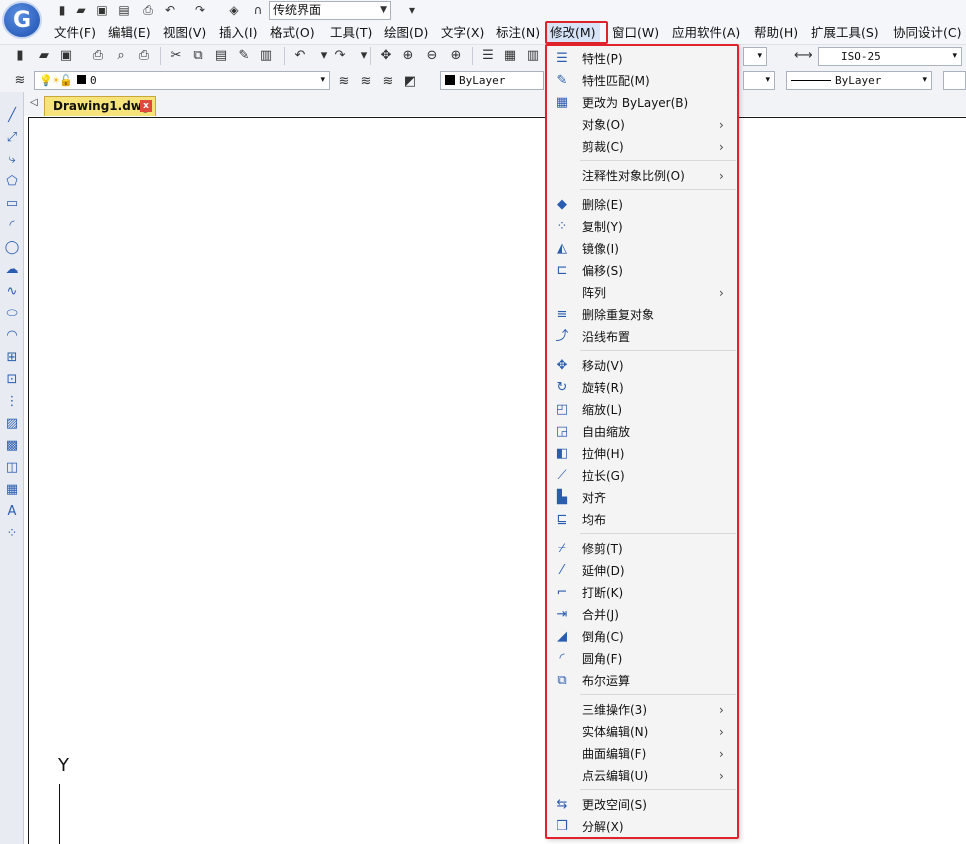  Describe the element at coordinates (124, 10) in the screenshot. I see `save-as-icon: ▤` at that location.